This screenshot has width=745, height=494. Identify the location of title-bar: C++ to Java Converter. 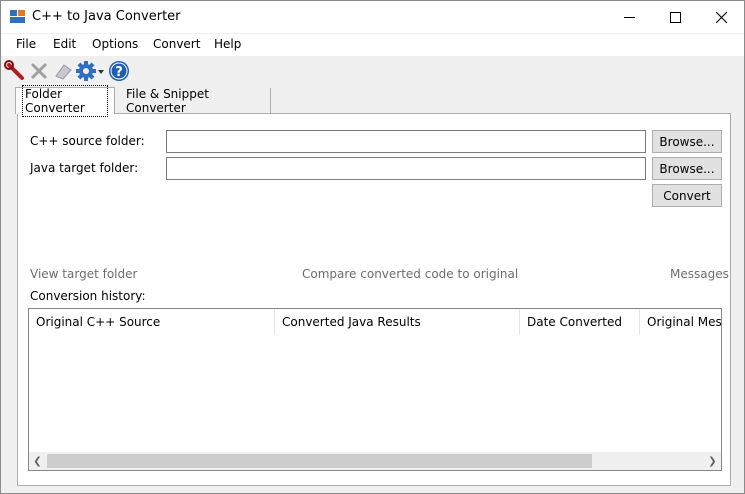
(372, 17).